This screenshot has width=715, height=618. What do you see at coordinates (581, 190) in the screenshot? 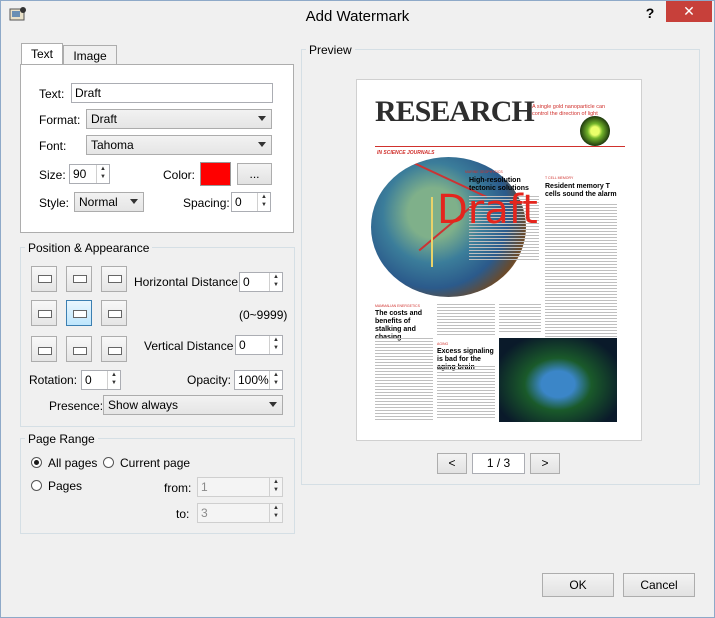
I see `preview-headline-2: Resident memory T cells sound the alarm` at bounding box center [581, 190].